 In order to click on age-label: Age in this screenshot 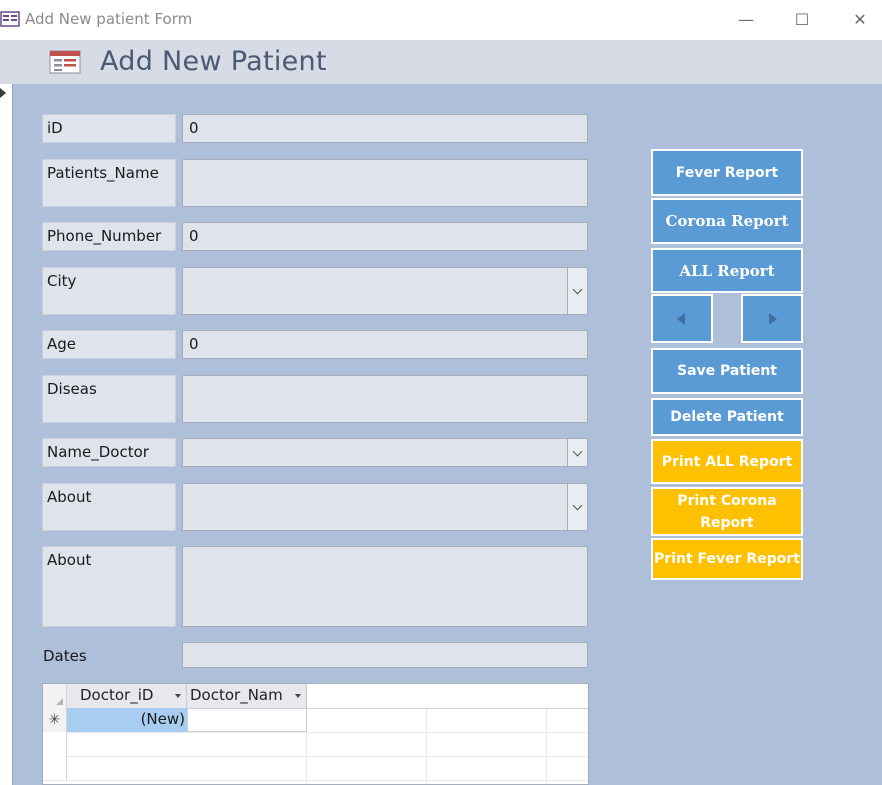, I will do `click(109, 344)`.